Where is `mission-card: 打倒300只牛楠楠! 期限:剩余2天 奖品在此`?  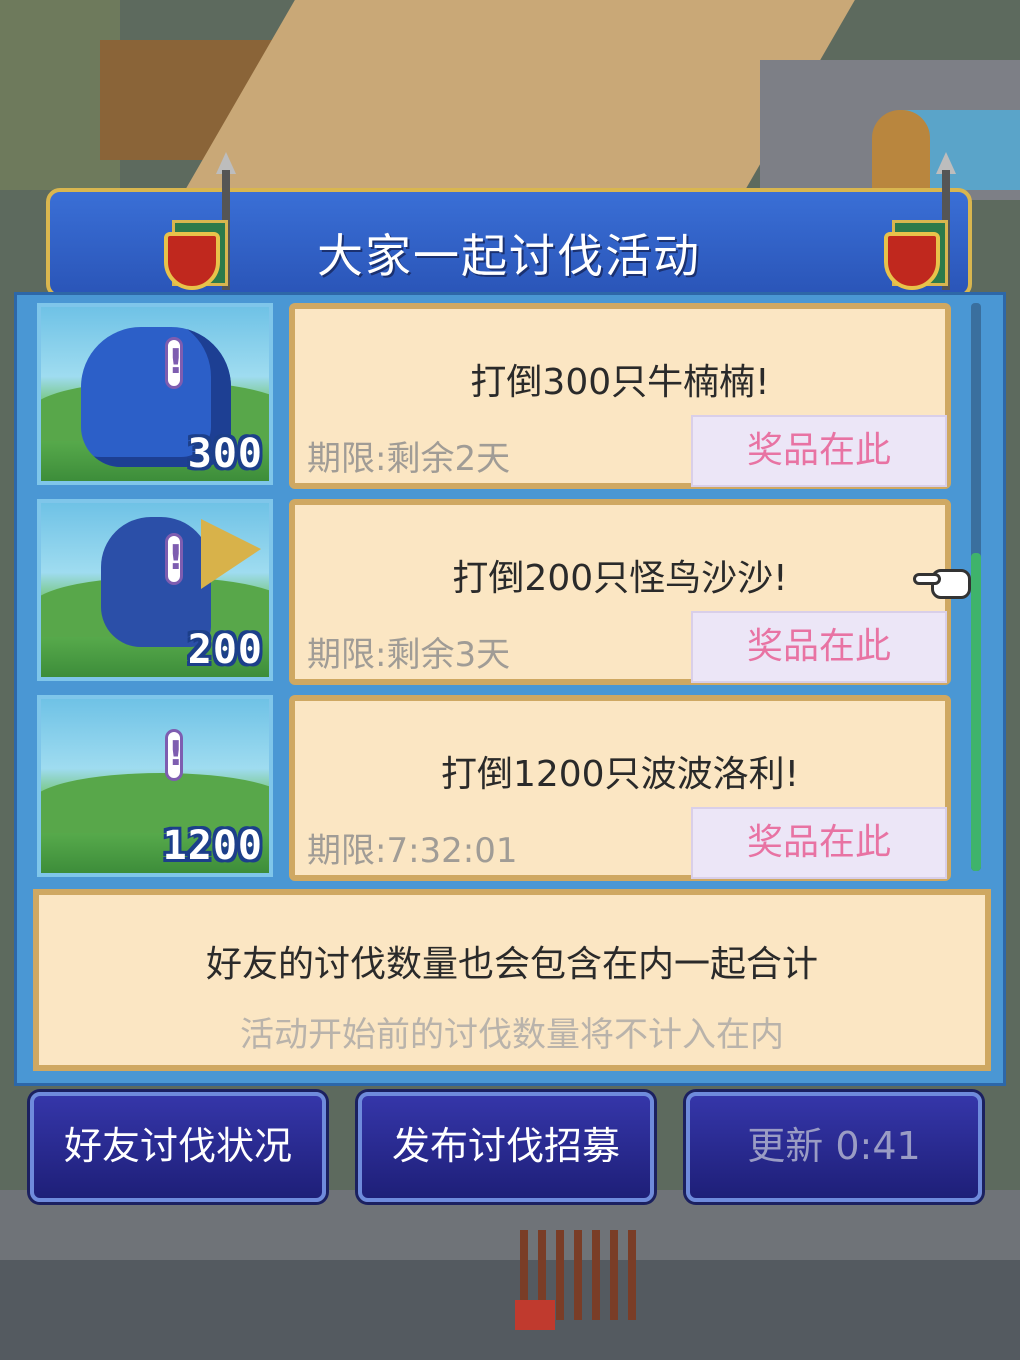
mission-card: 打倒300只牛楠楠! 期限:剩余2天 奖品在此 is located at coordinates (620, 396).